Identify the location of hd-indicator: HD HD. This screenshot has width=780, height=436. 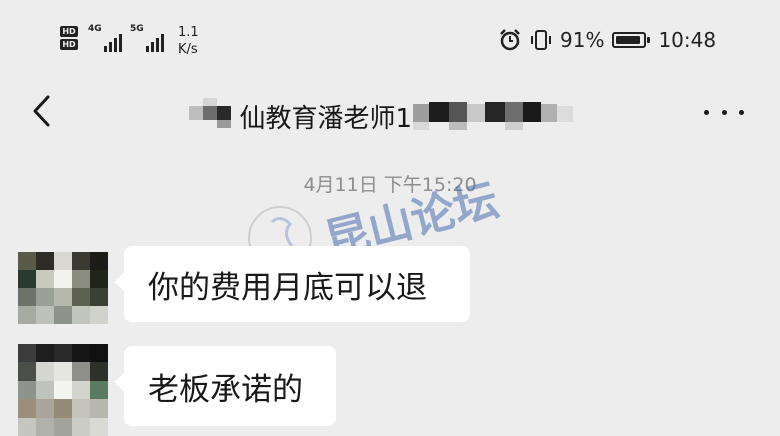
(69, 39).